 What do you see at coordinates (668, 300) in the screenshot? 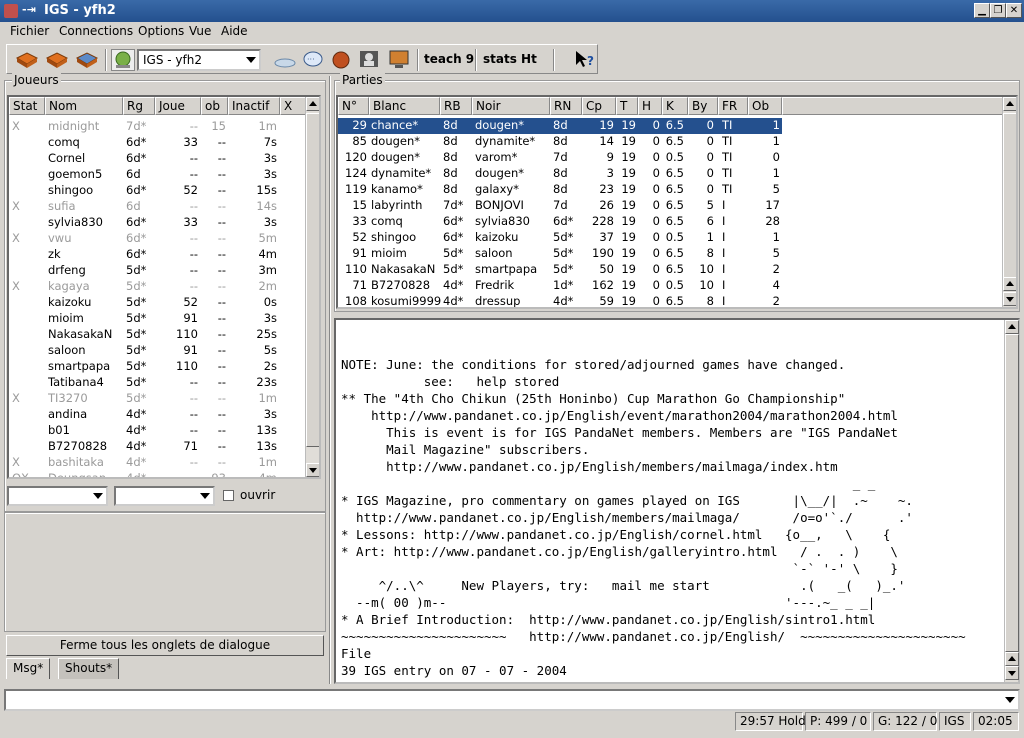
I see `table-row: 108 kosumi9999 4d* dressup 4d* 59 19 0 6.5 8 I 2` at bounding box center [668, 300].